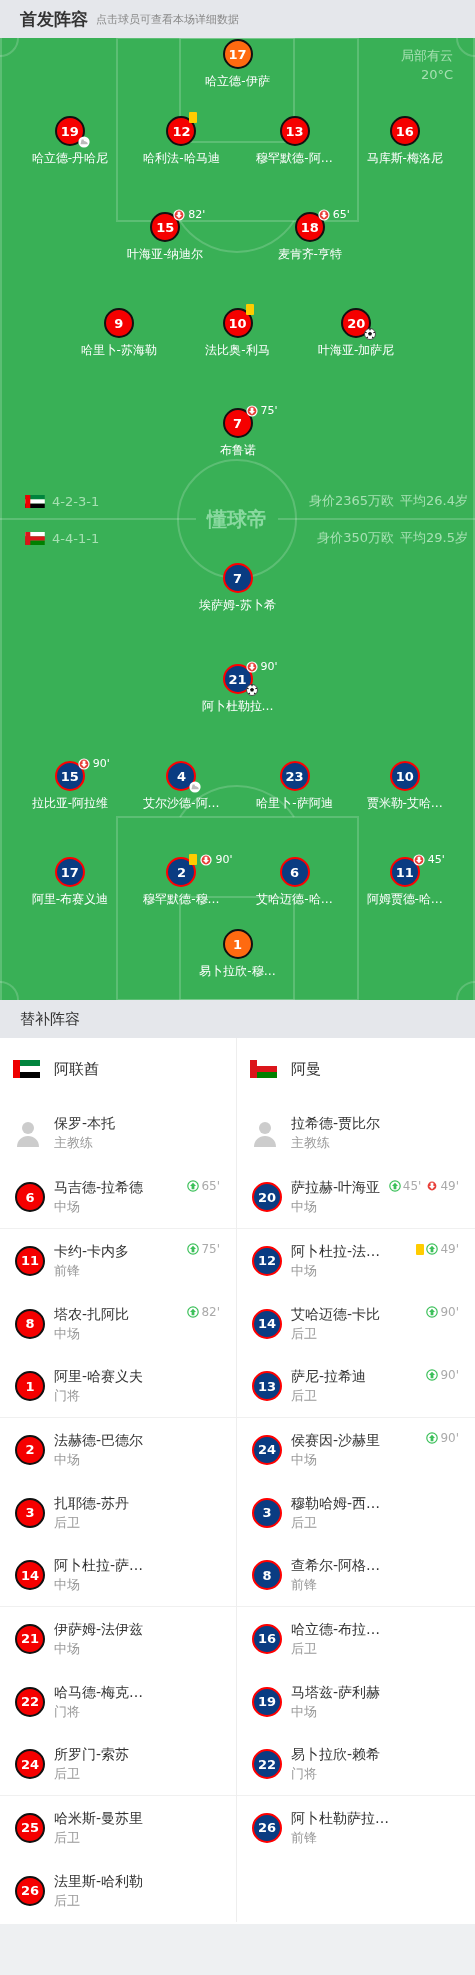 The height and width of the screenshot is (1975, 475). Describe the element at coordinates (54, 19) in the screenshot. I see `section-title: 首发阵容` at that location.